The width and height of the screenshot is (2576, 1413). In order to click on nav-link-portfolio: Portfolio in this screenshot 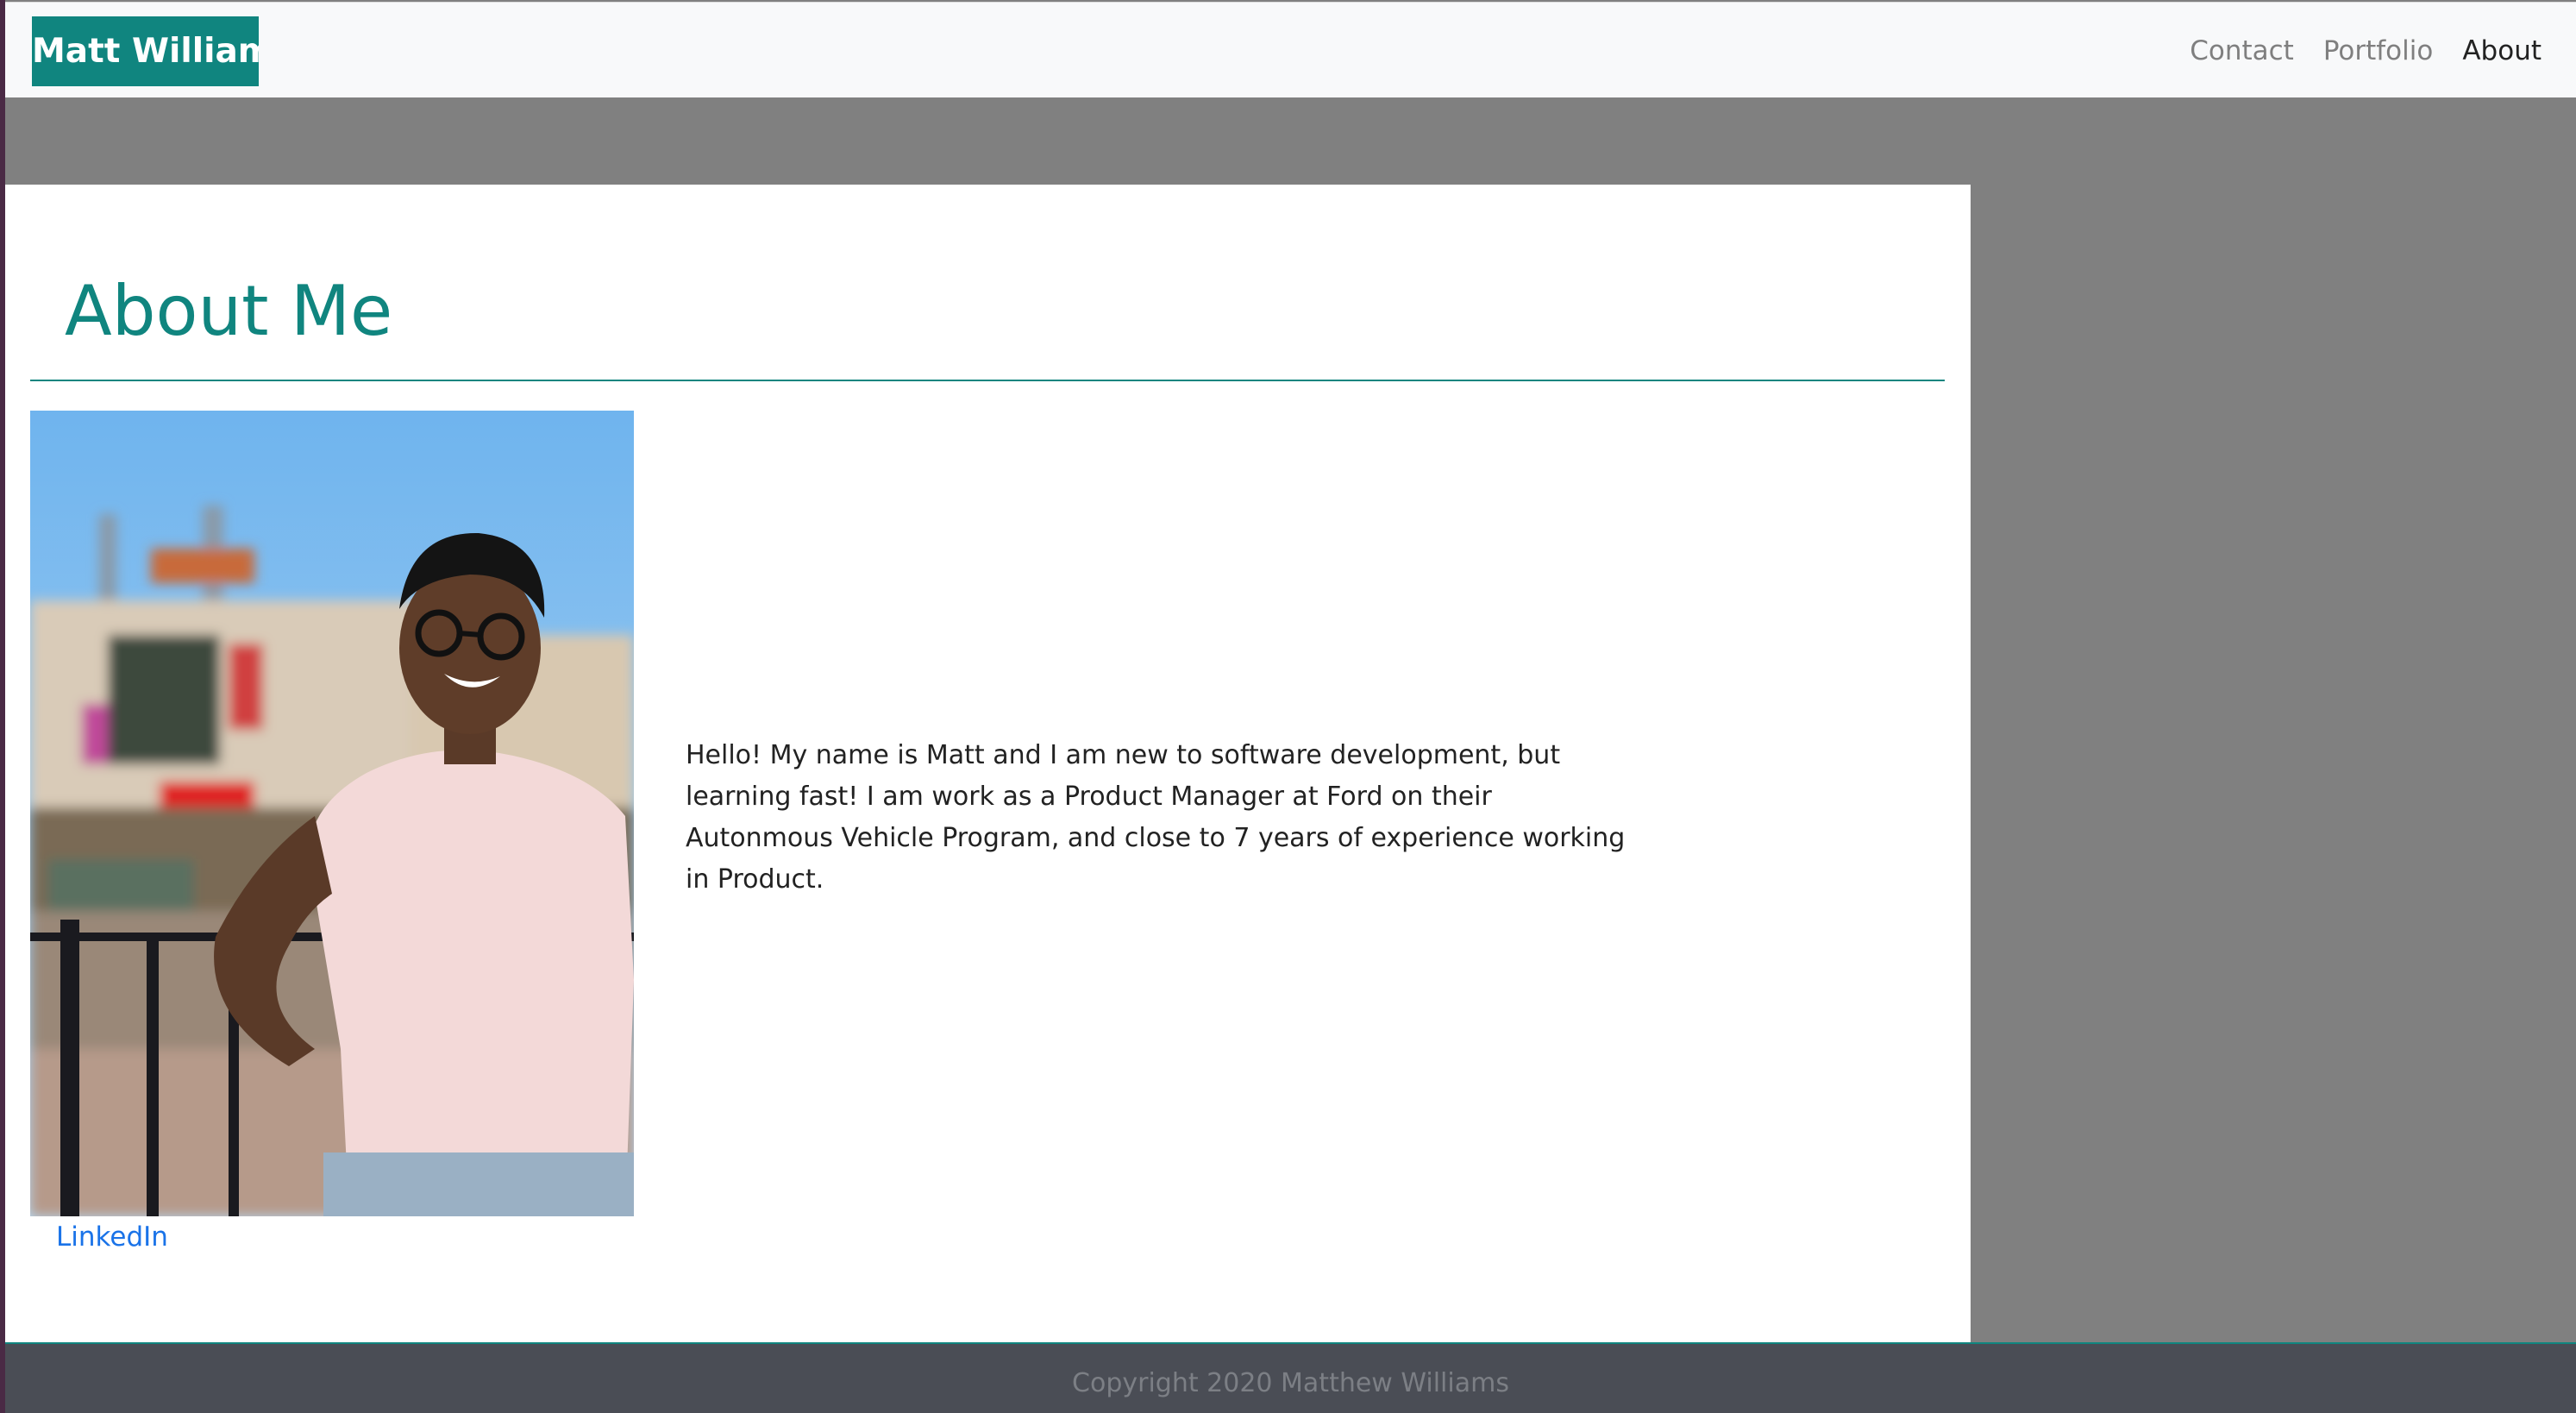, I will do `click(2378, 50)`.